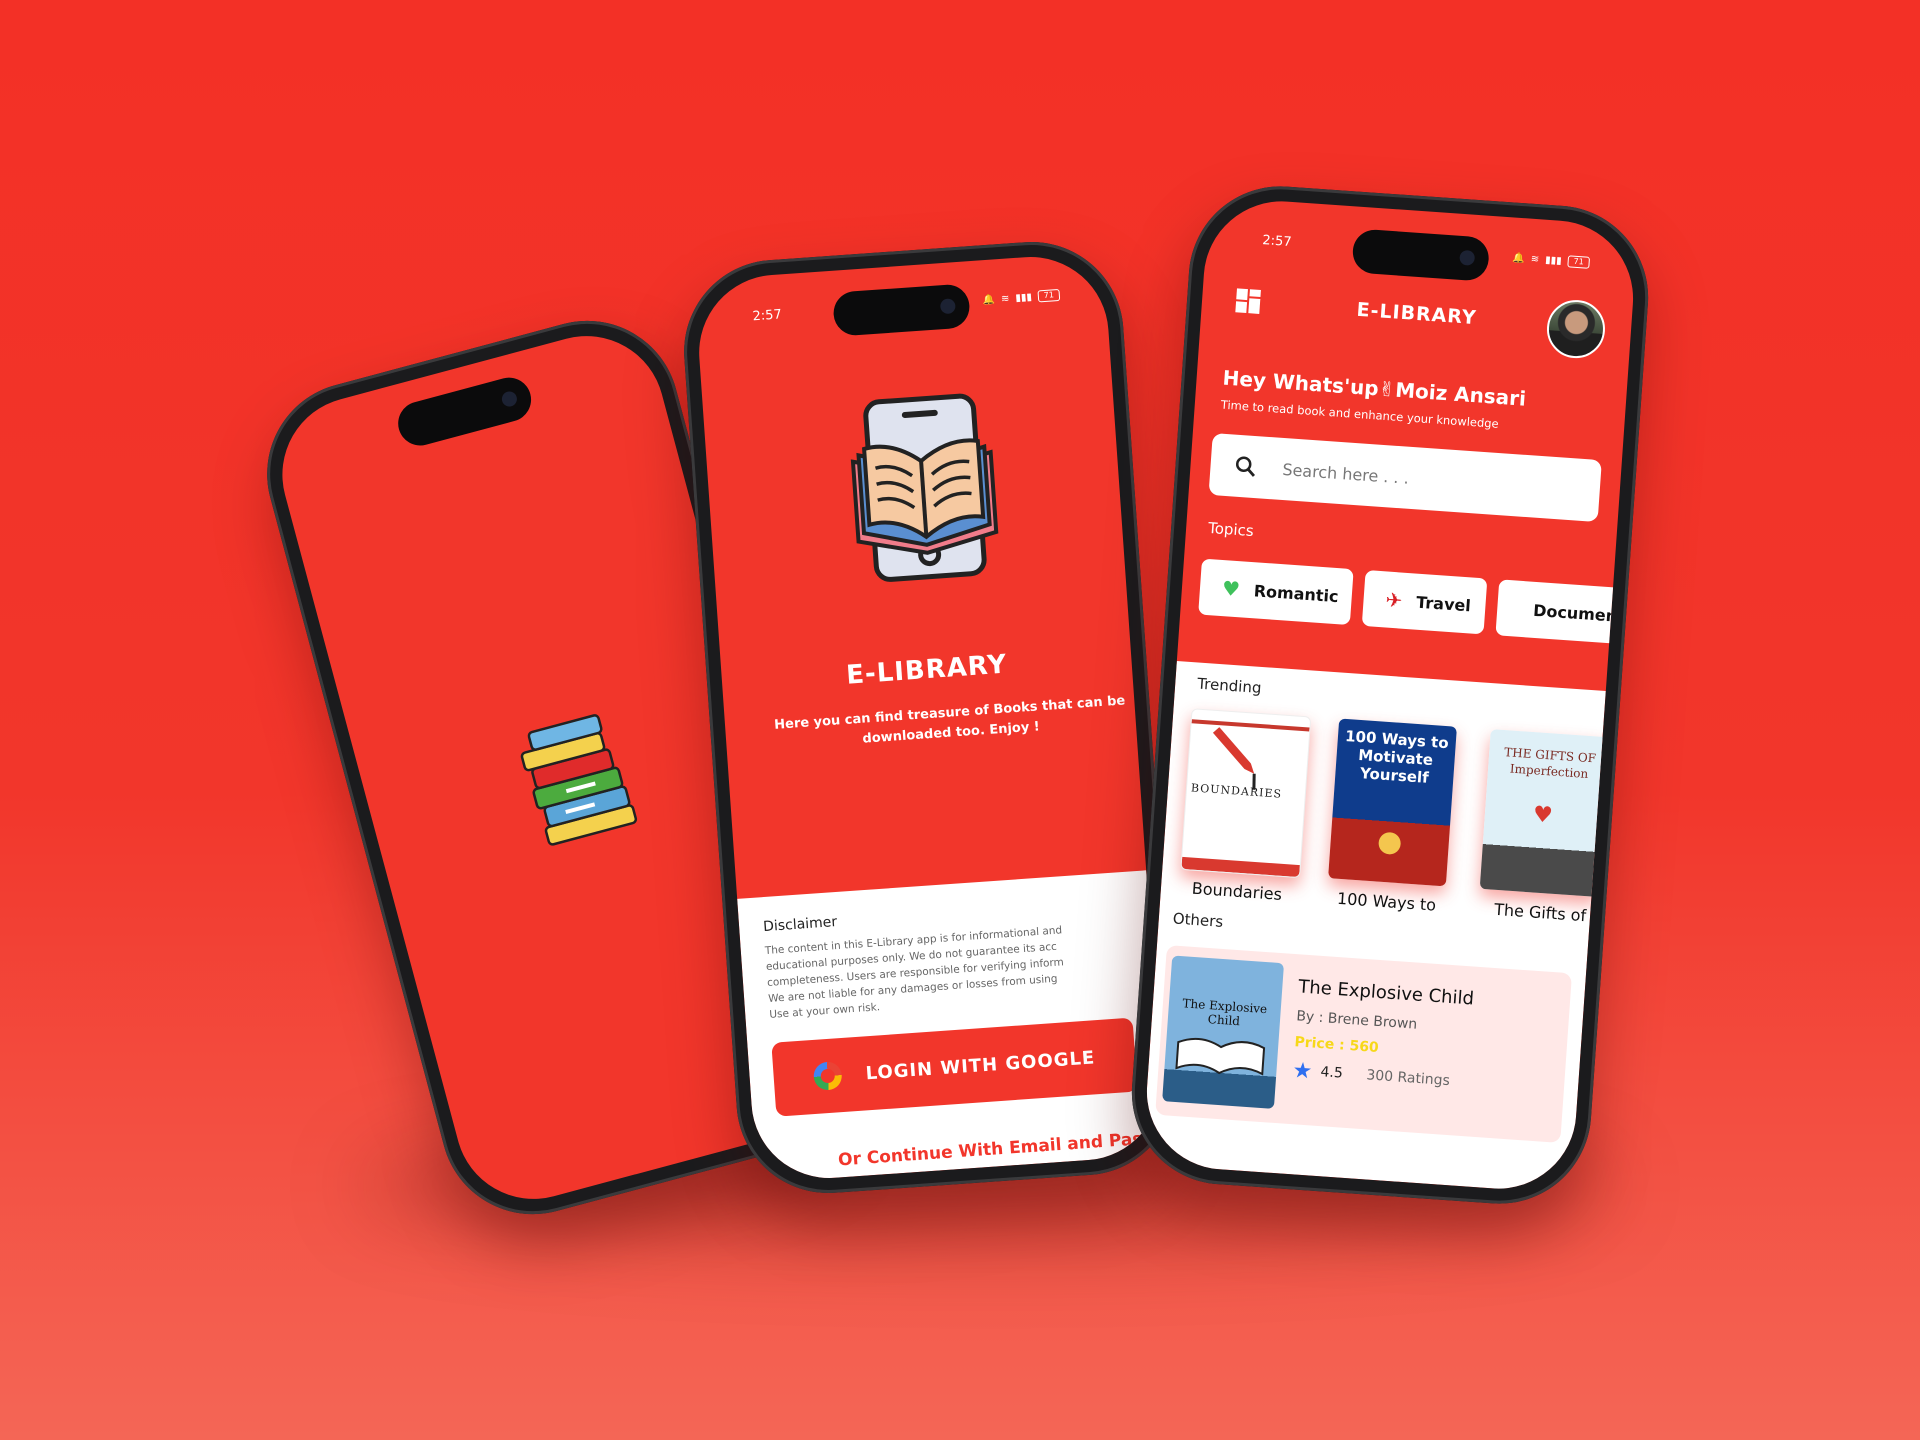 The height and width of the screenshot is (1440, 1920). What do you see at coordinates (1302, 1071) in the screenshot?
I see `star-icon: ★` at bounding box center [1302, 1071].